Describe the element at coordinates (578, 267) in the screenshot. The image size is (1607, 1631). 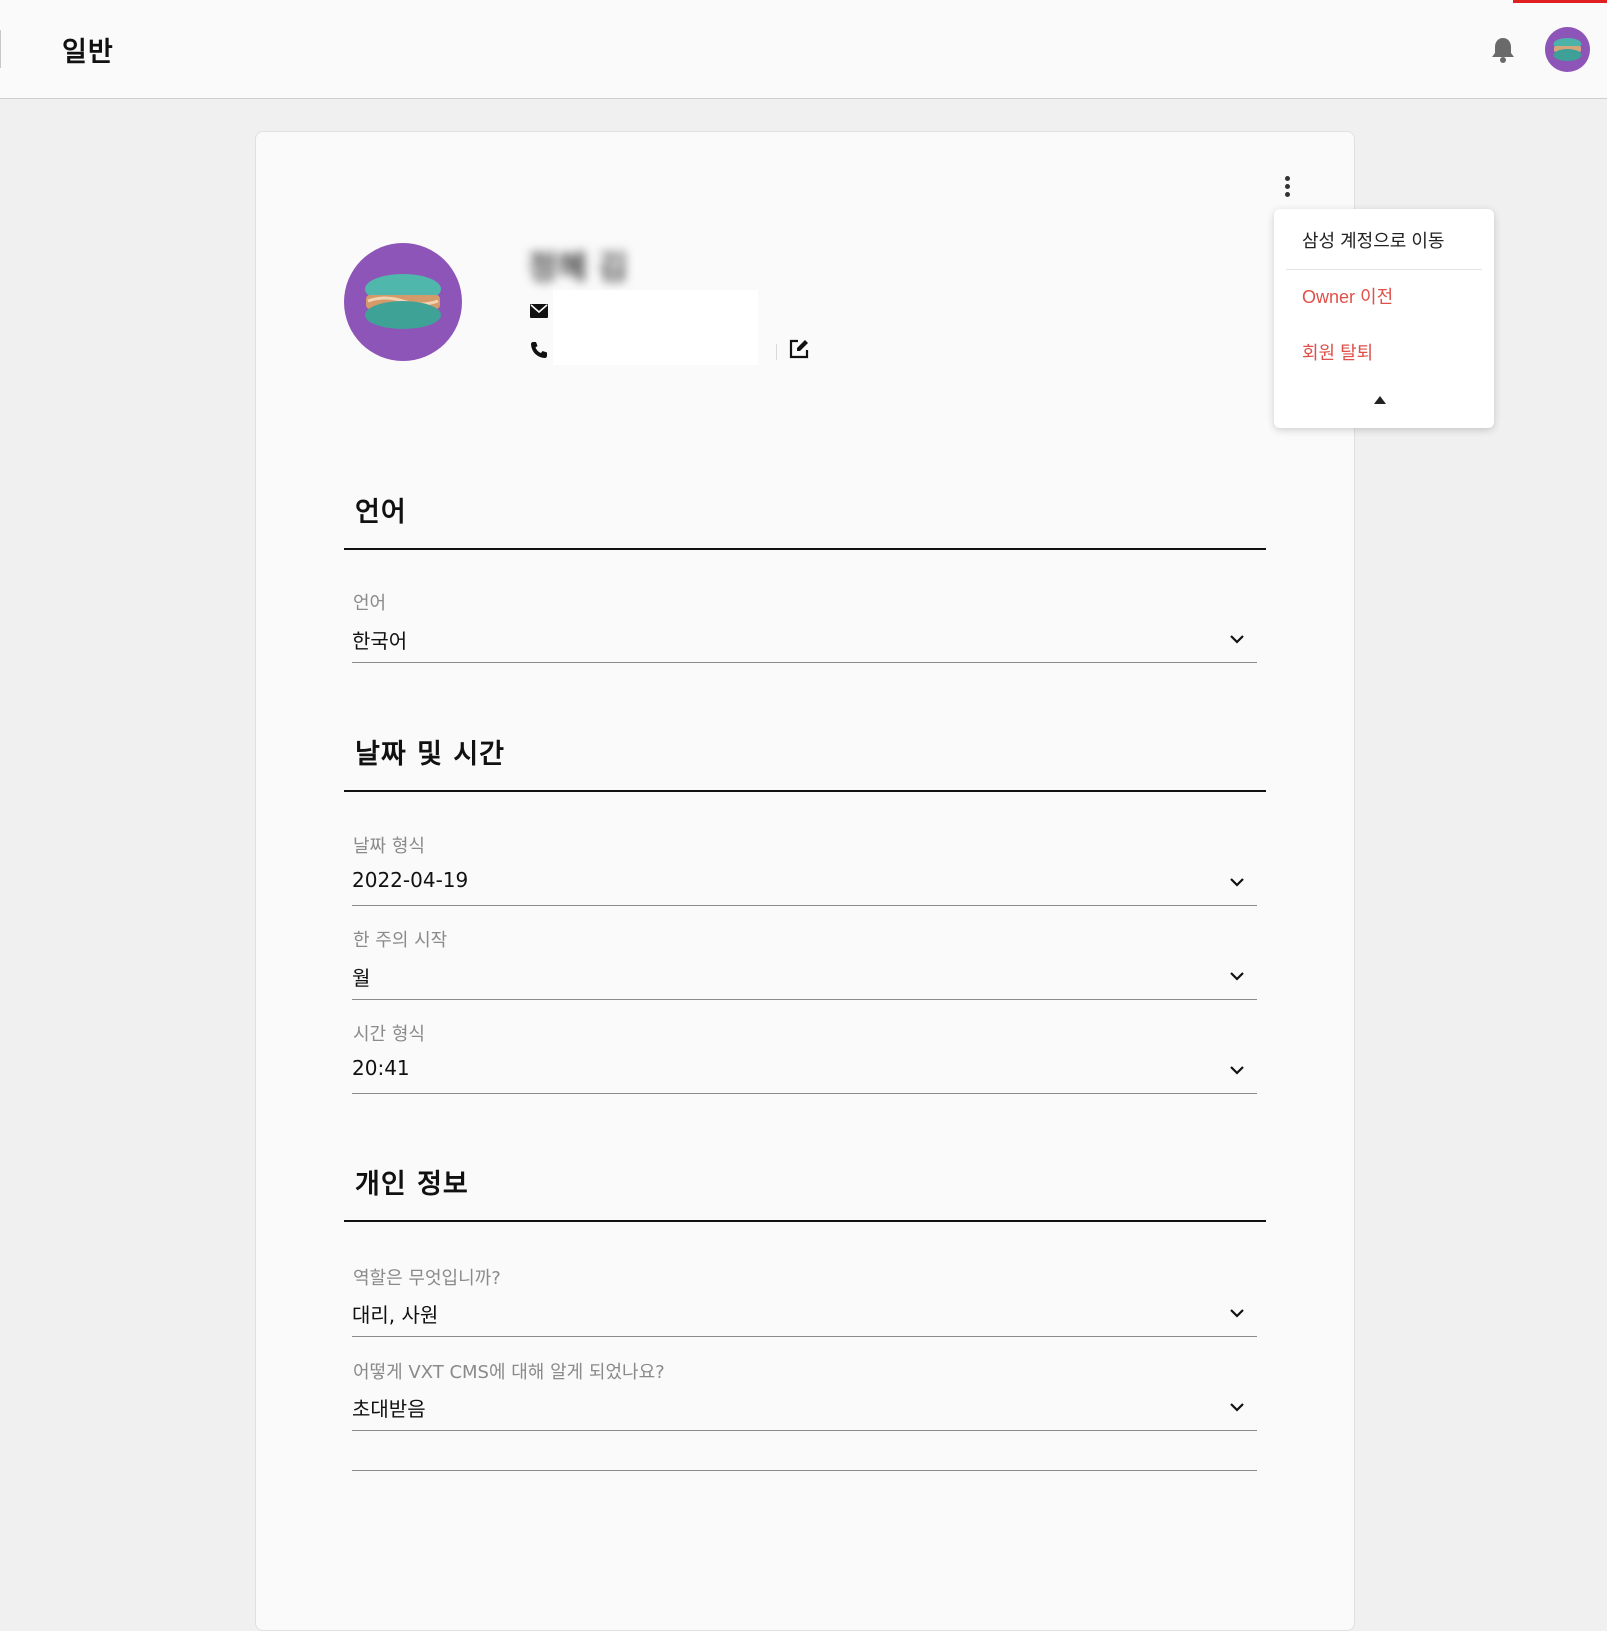
I see `profile-name: 정혜 김` at that location.